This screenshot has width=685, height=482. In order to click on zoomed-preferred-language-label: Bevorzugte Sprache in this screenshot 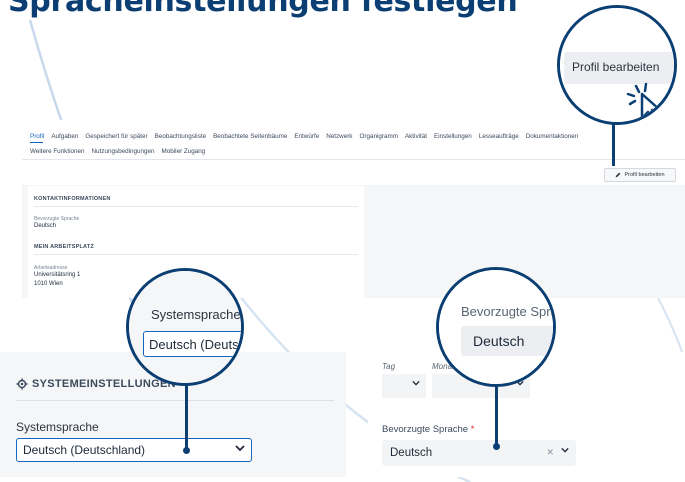, I will do `click(507, 311)`.